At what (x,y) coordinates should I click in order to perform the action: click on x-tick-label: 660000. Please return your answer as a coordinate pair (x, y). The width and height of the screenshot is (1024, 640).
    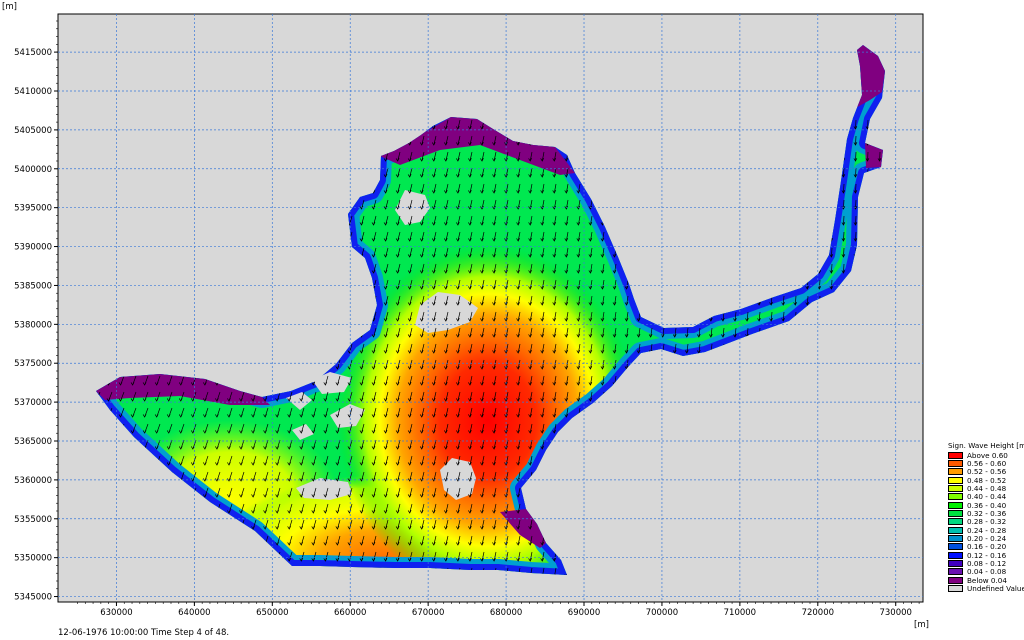
    Looking at the image, I should click on (350, 613).